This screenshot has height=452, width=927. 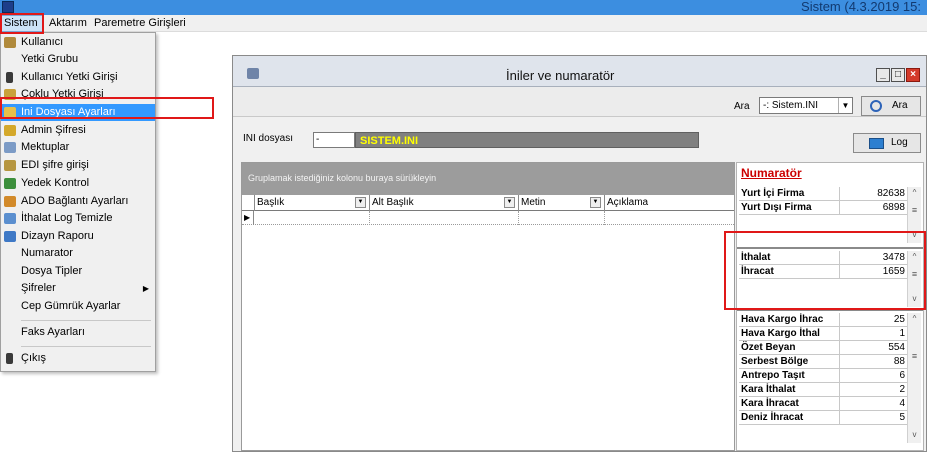 What do you see at coordinates (78, 358) in the screenshot?
I see `menu-item-cikis: Çıkış` at bounding box center [78, 358].